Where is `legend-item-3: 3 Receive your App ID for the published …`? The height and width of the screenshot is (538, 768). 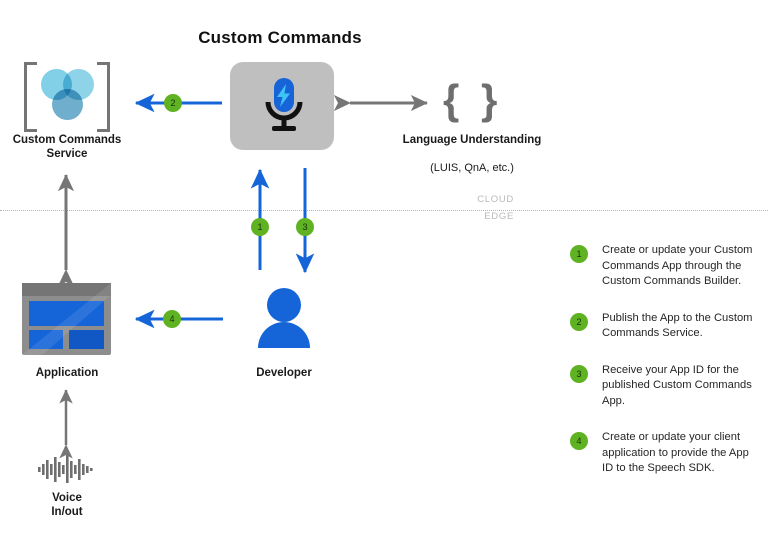
legend-item-3: 3 Receive your App ID for the published … is located at coordinates (665, 386).